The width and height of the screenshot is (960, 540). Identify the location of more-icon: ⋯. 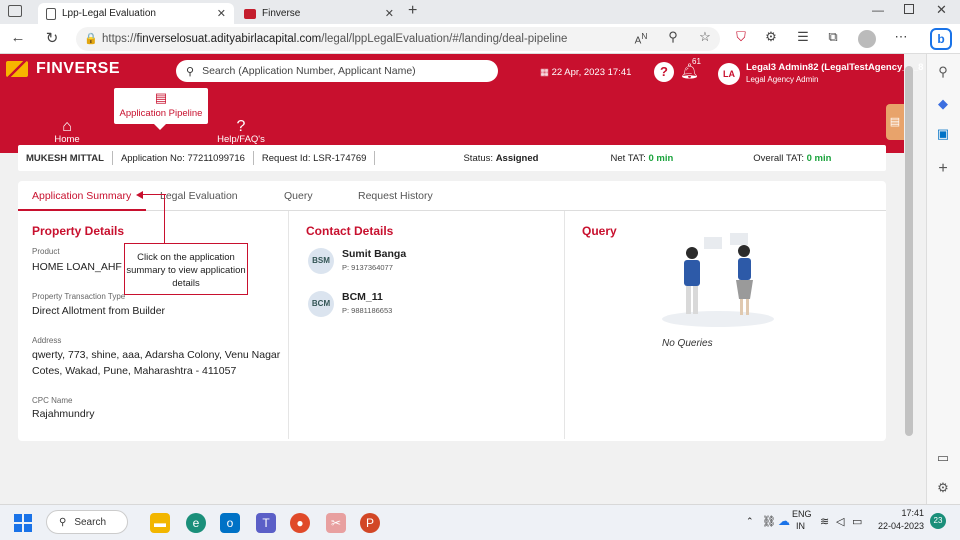
(901, 37).